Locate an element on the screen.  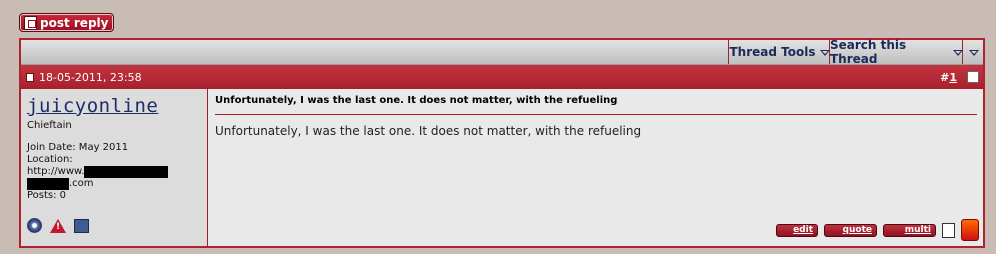
post-reply-button: post reply is located at coordinates (66, 22).